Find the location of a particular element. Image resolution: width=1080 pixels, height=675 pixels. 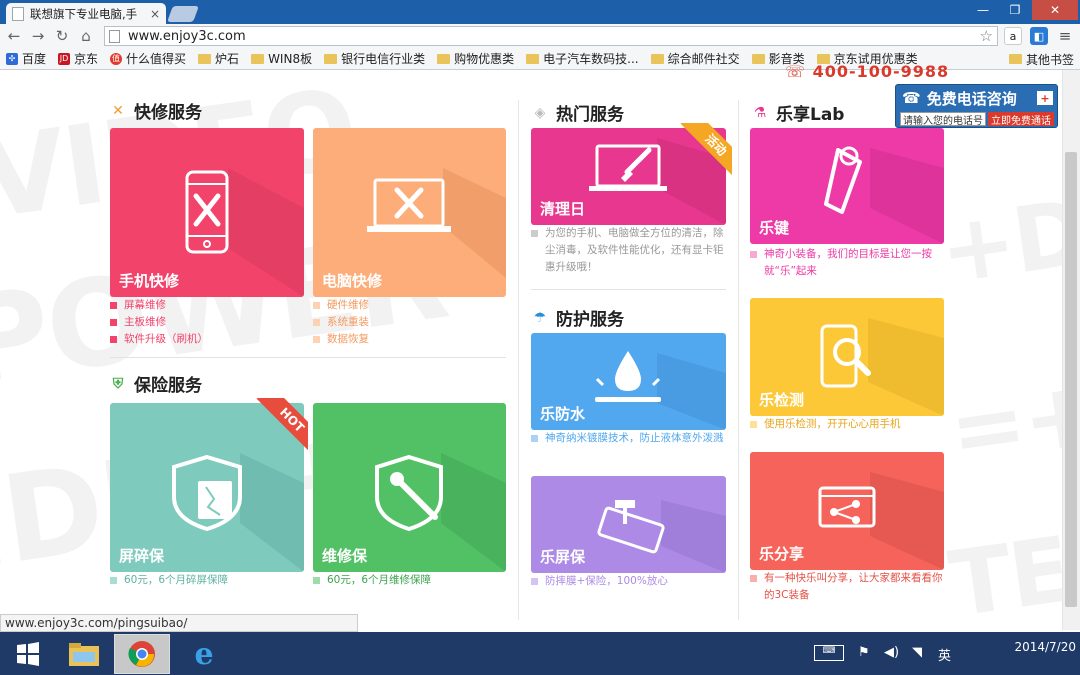

maximize-button: ❐ is located at coordinates (1015, 10).